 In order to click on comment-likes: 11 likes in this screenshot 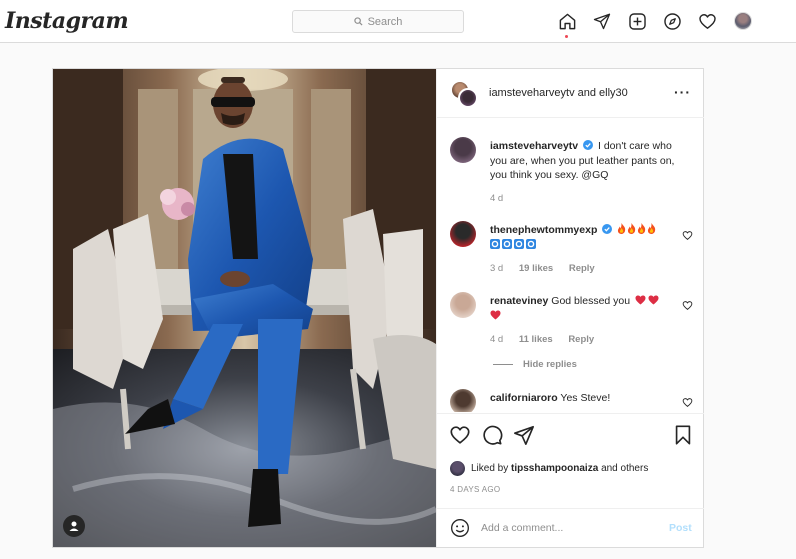, I will do `click(536, 339)`.